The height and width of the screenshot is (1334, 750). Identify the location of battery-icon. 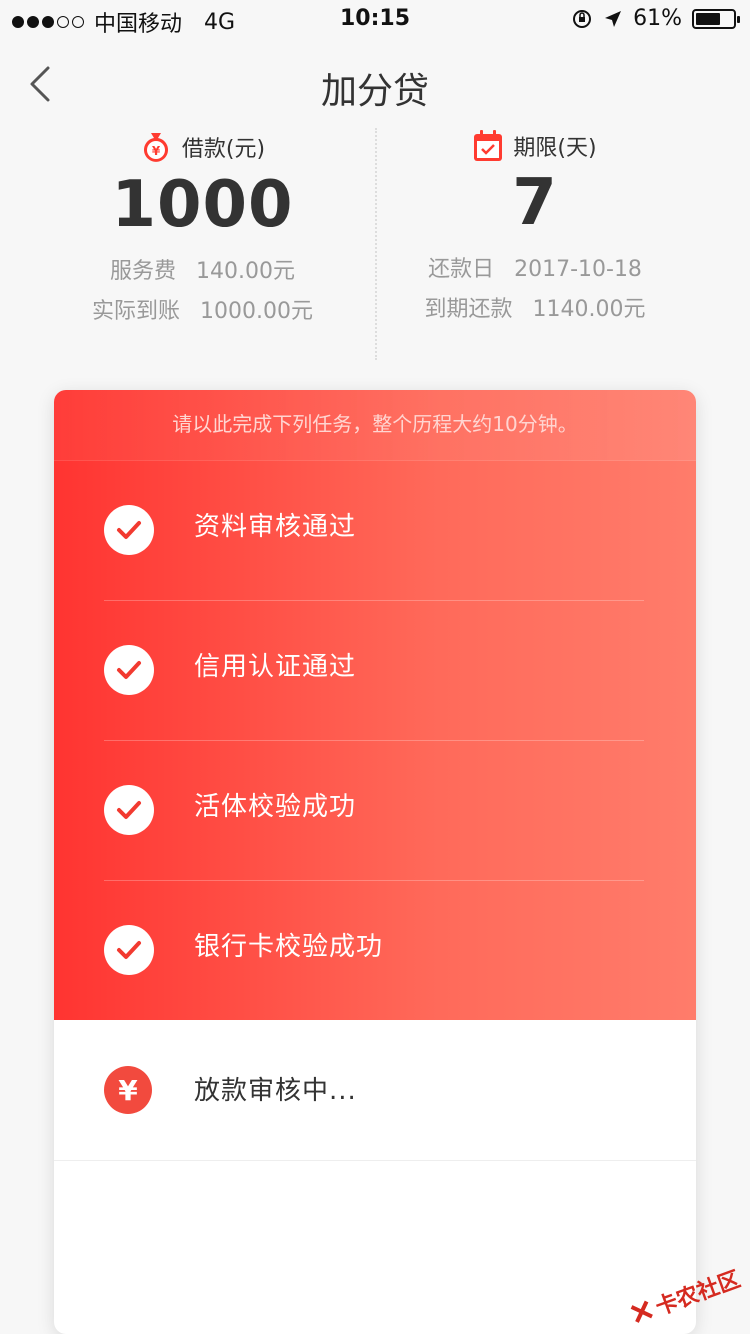
(716, 18).